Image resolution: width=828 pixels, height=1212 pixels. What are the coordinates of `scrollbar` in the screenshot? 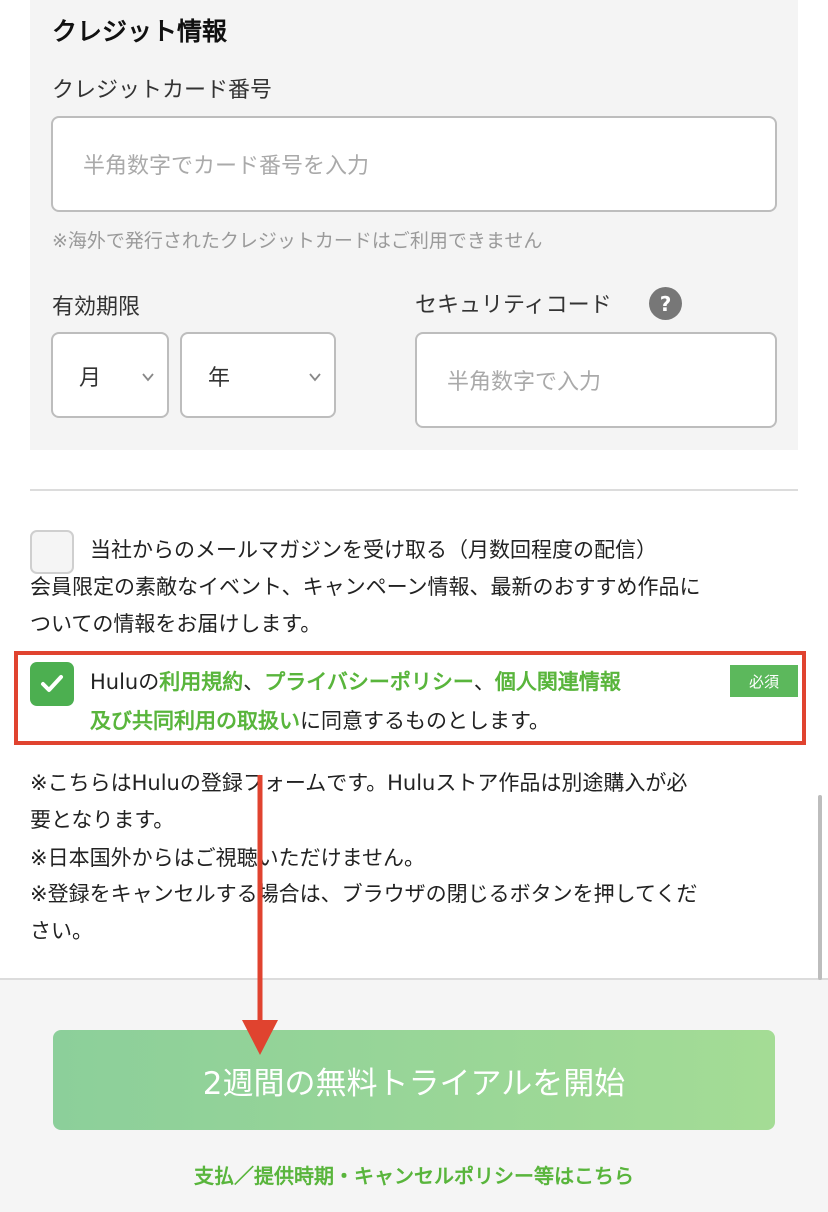 It's located at (820, 887).